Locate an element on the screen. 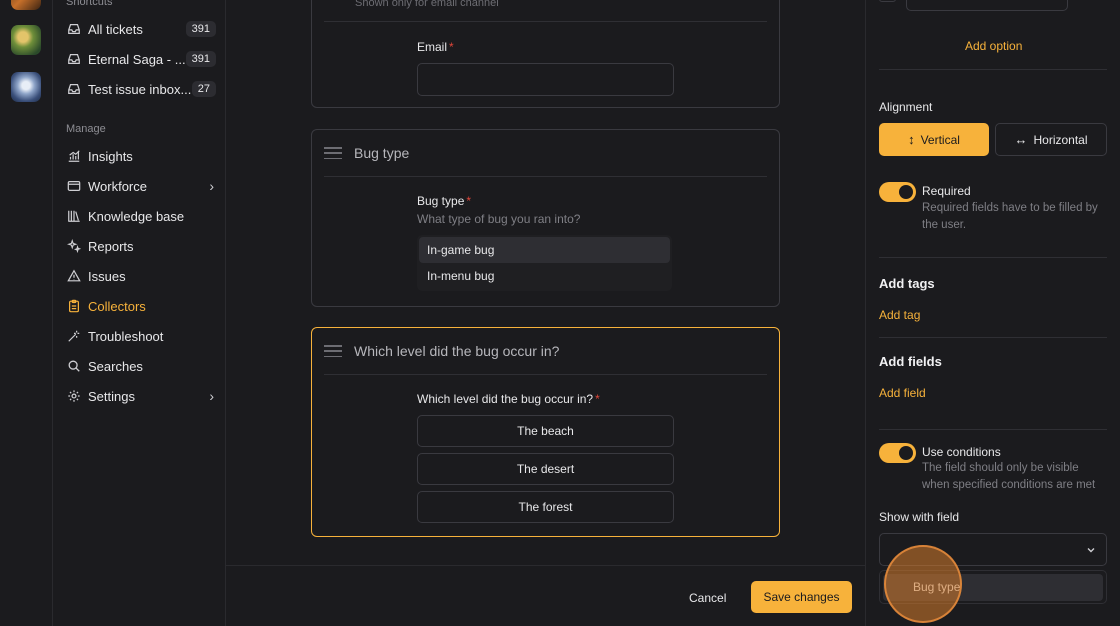 Image resolution: width=1120 pixels, height=626 pixels. save-changes-button: Save changes is located at coordinates (801, 597).